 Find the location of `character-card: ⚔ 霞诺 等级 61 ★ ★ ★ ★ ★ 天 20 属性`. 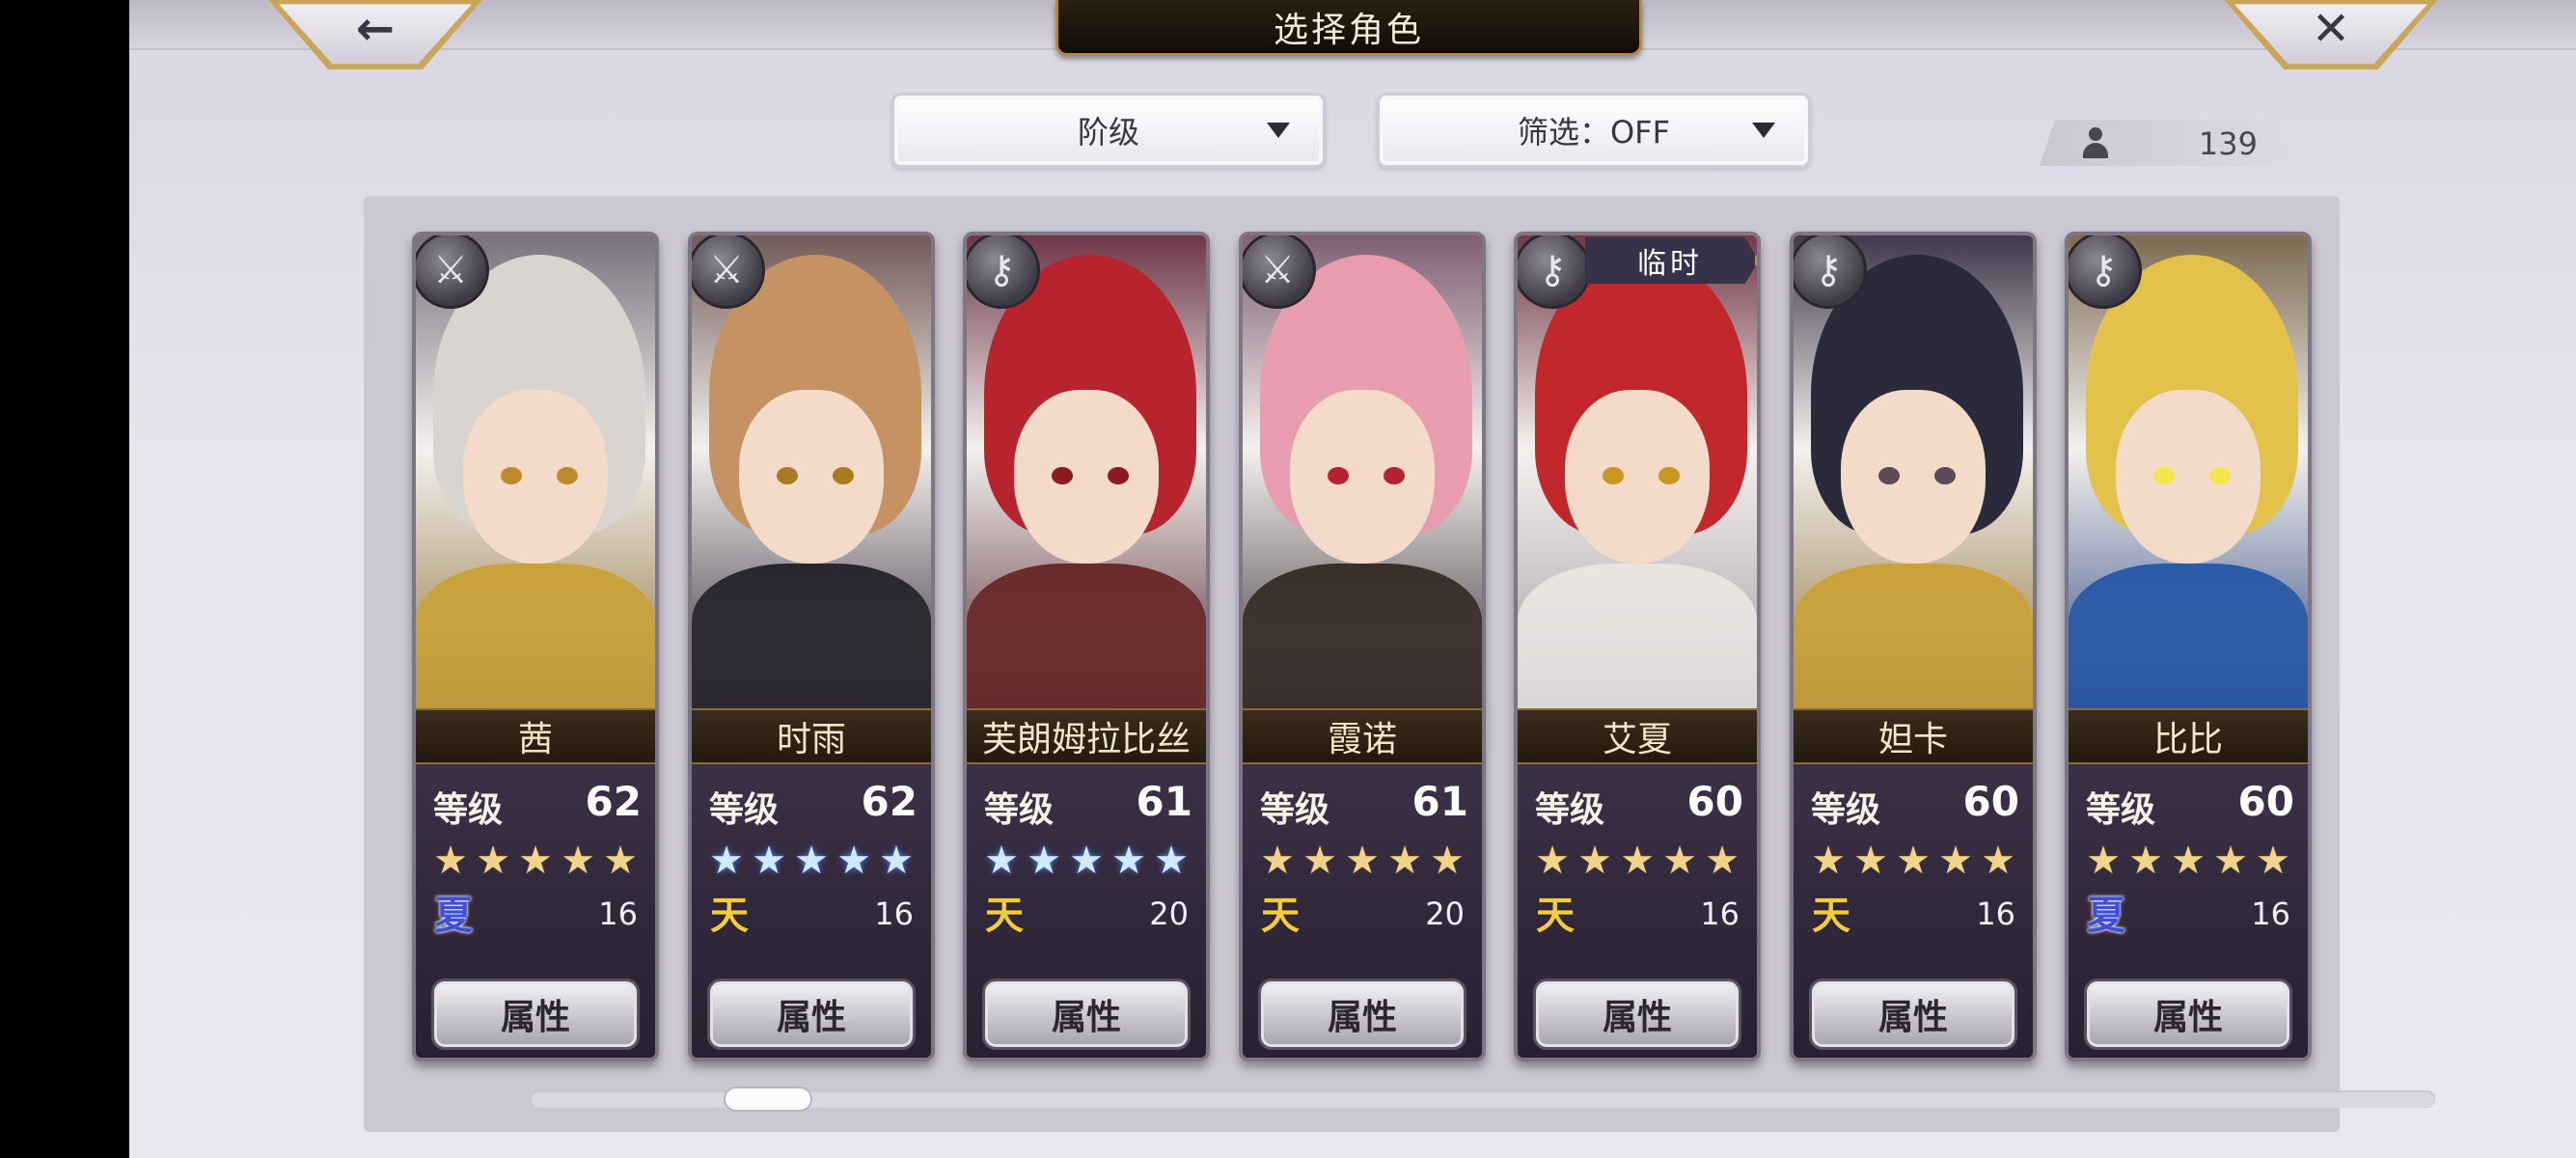

character-card: ⚔ 霞诺 等级 61 ★ ★ ★ ★ ★ 天 20 属性 is located at coordinates (1362, 647).